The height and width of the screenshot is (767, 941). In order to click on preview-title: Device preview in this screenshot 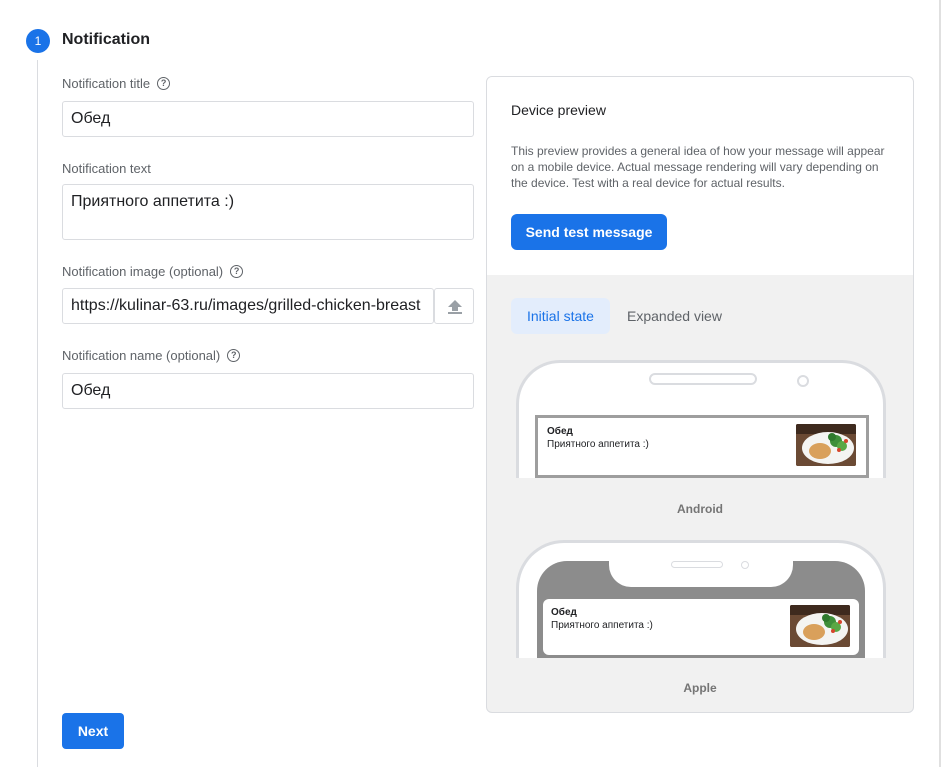, I will do `click(558, 110)`.